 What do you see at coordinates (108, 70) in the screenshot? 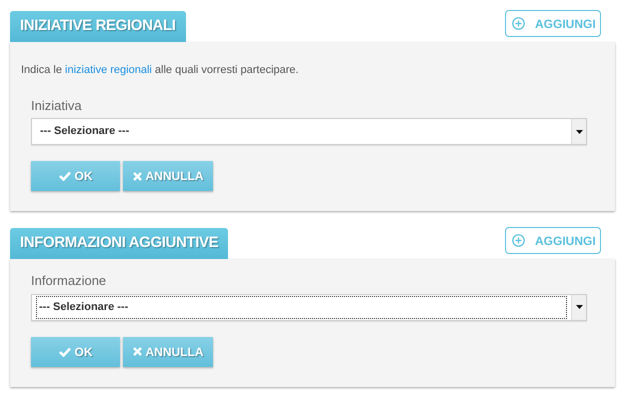
I see `regional-initiatives-link: iniziative regionali` at bounding box center [108, 70].